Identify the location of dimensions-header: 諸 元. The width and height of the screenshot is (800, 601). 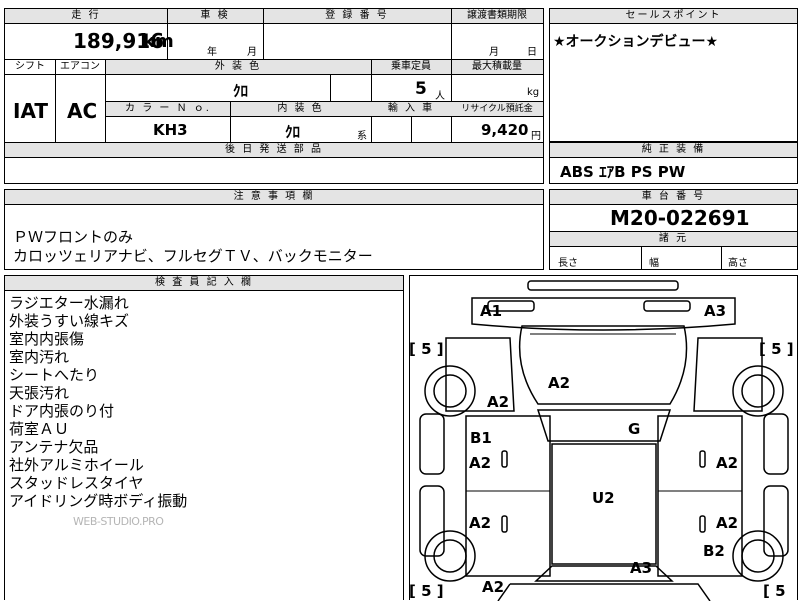
(673, 239).